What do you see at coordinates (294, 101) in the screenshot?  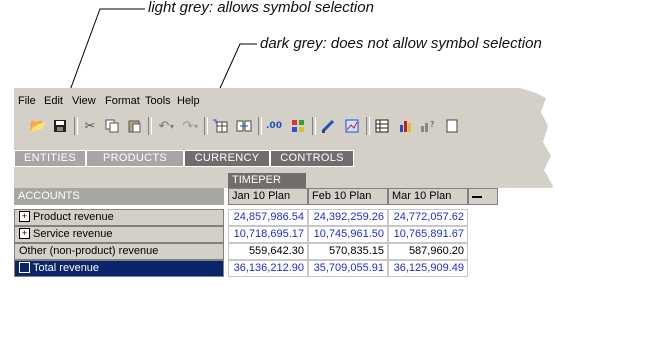 I see `menu-bar: File Edit View Format Tools Help` at bounding box center [294, 101].